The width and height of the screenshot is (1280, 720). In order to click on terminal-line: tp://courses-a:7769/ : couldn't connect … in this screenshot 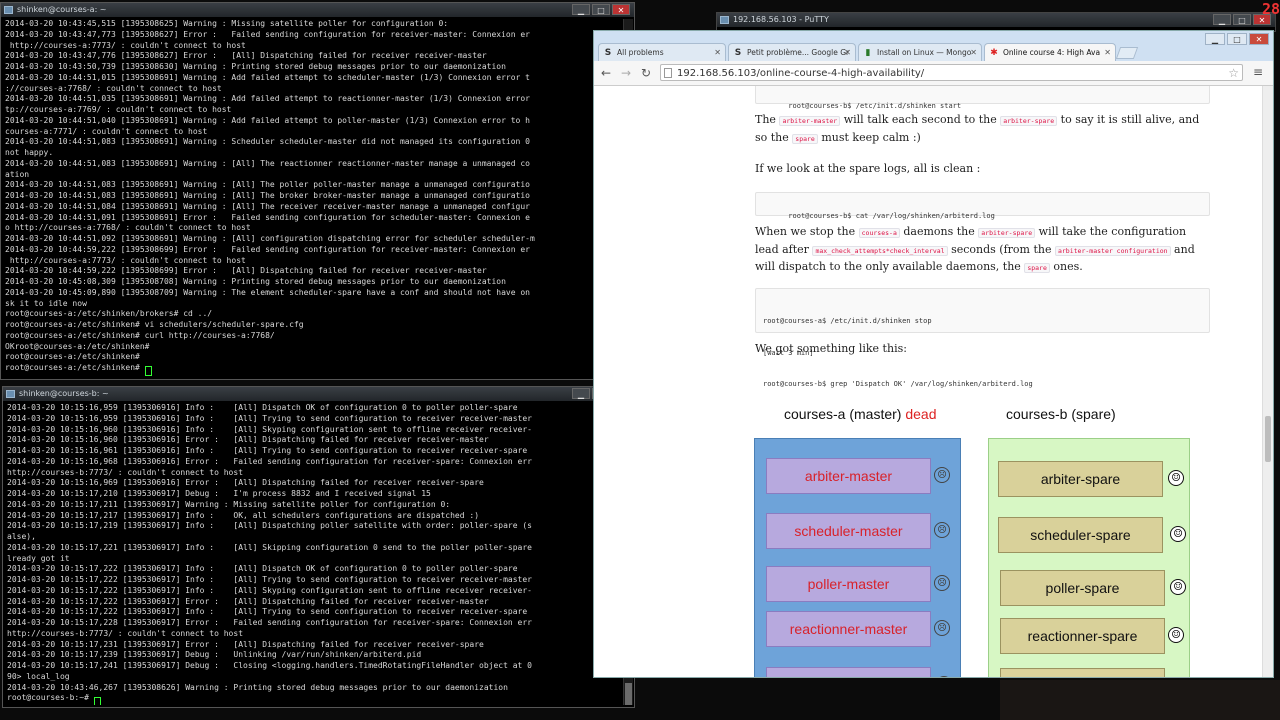, I will do `click(118, 109)`.